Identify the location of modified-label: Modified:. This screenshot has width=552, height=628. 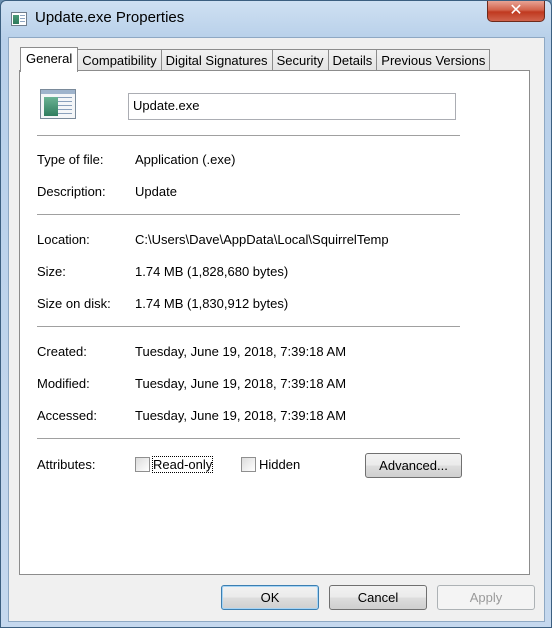
(63, 383).